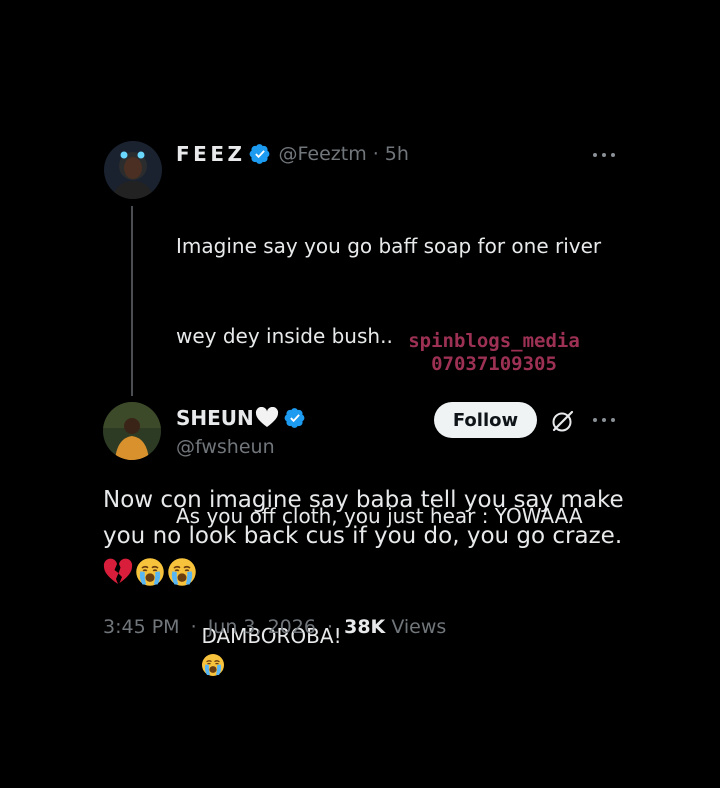 Image resolution: width=720 pixels, height=788 pixels. What do you see at coordinates (563, 421) in the screenshot?
I see `grok-icon` at bounding box center [563, 421].